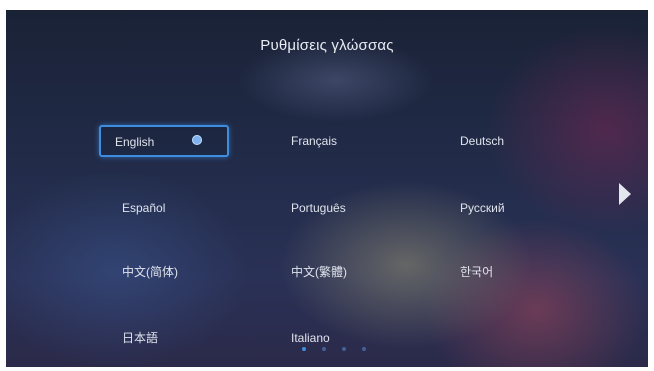 The image size is (654, 371). What do you see at coordinates (173, 208) in the screenshot?
I see `language-option-espanol: Español` at bounding box center [173, 208].